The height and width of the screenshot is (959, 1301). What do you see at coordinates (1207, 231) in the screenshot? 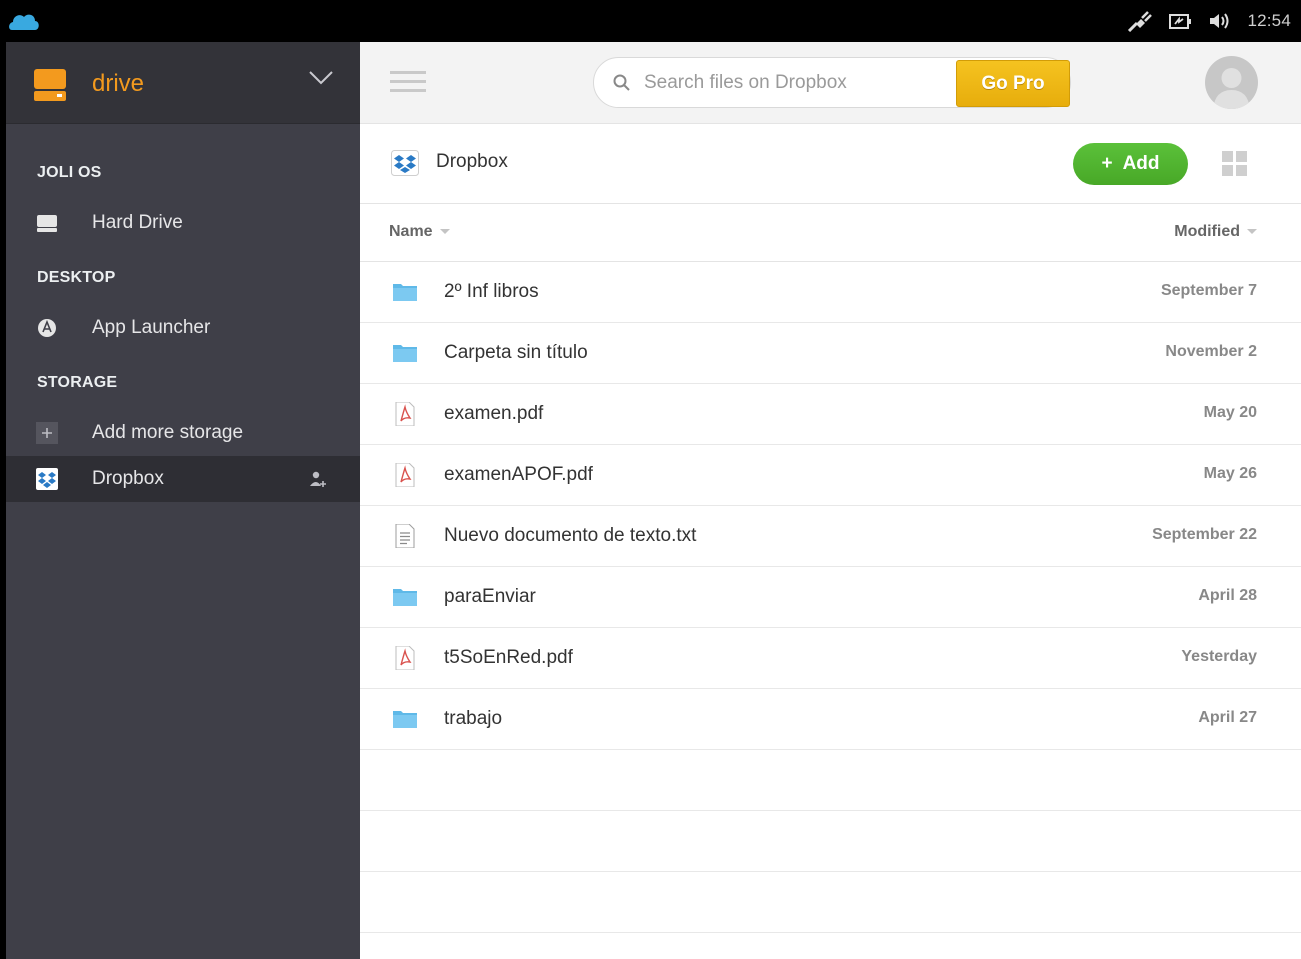
I see `column-modified-label: Modified` at bounding box center [1207, 231].